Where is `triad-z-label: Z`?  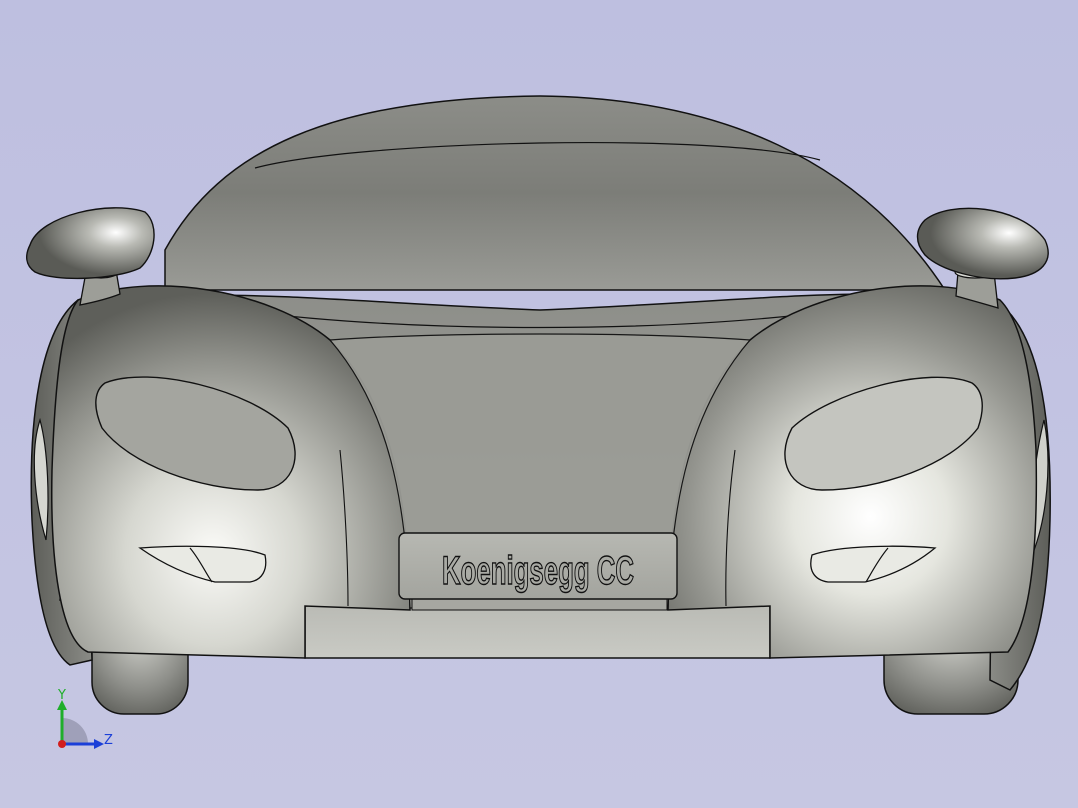
triad-z-label: Z is located at coordinates (108, 740).